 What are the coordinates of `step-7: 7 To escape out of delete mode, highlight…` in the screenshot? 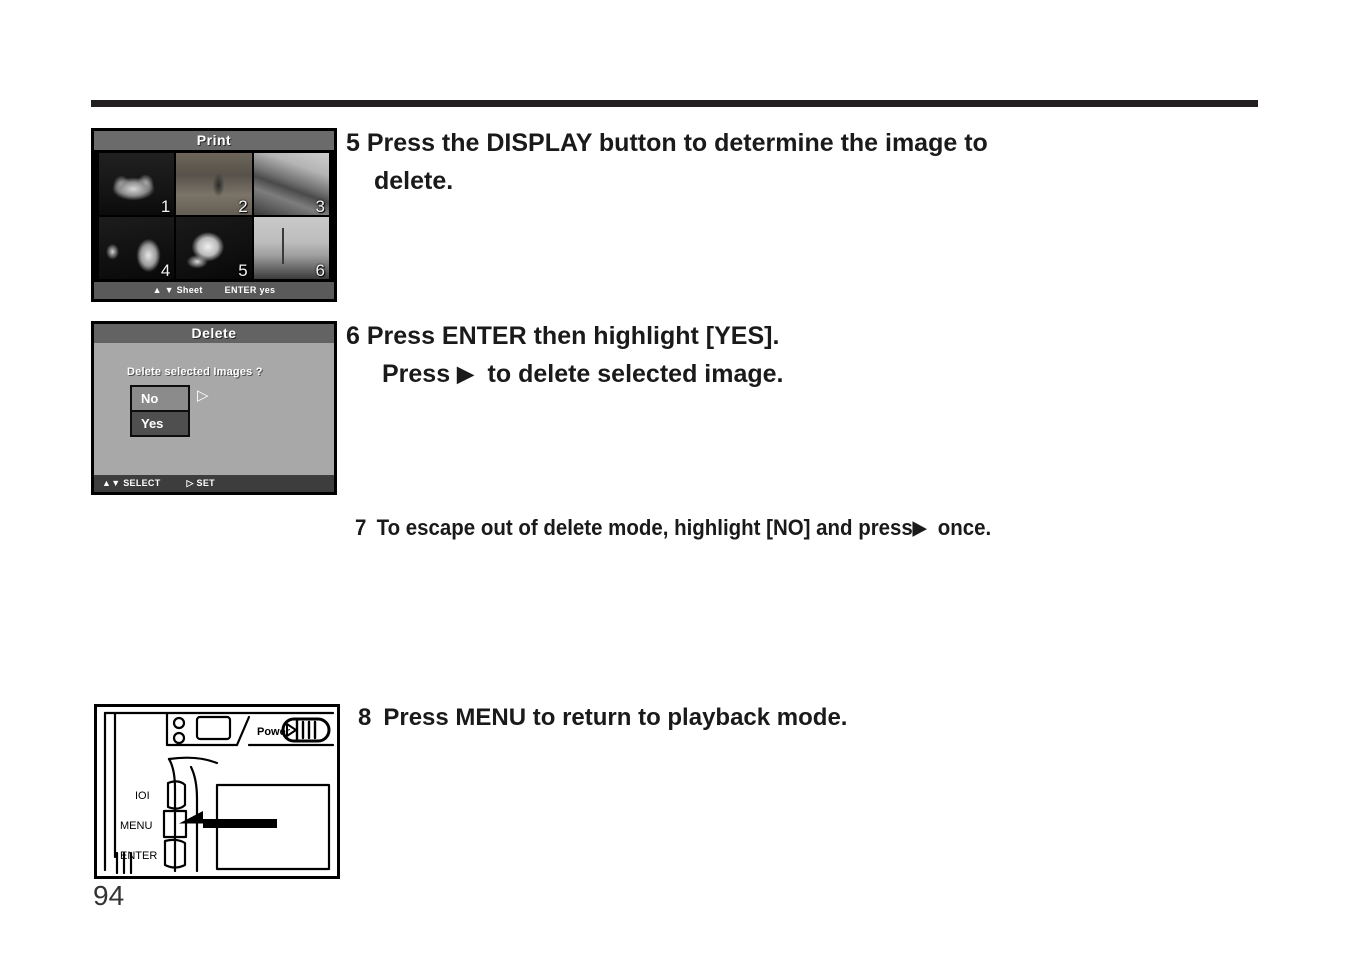 It's located at (673, 528).